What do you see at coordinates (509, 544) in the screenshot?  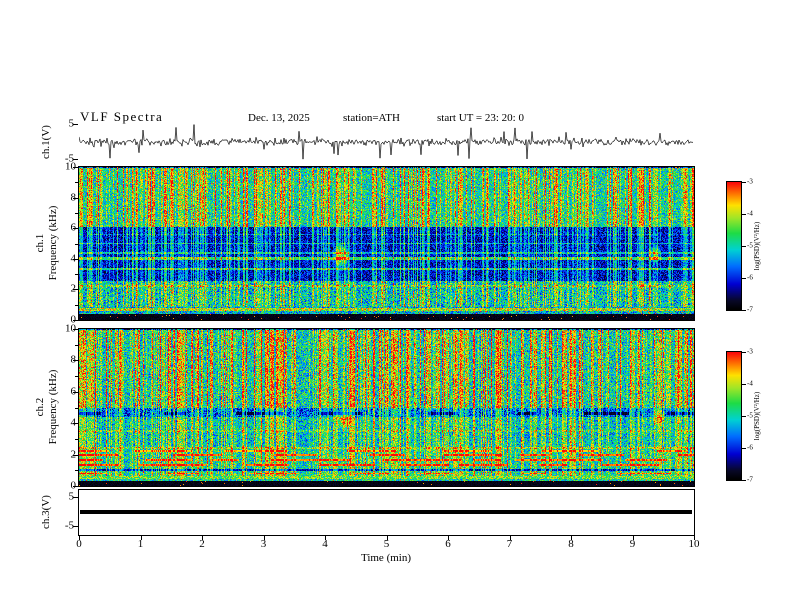 I see `time-tick-label: 7` at bounding box center [509, 544].